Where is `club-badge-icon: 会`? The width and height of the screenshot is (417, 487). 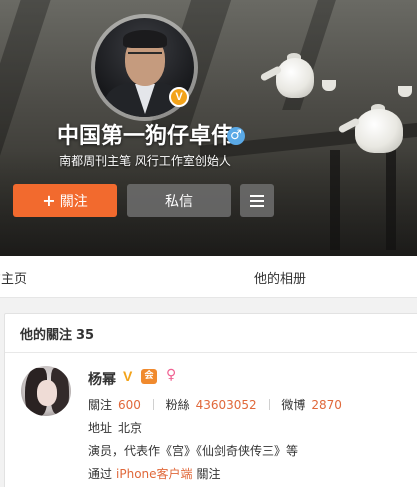
club-badge-icon: 会 is located at coordinates (149, 376).